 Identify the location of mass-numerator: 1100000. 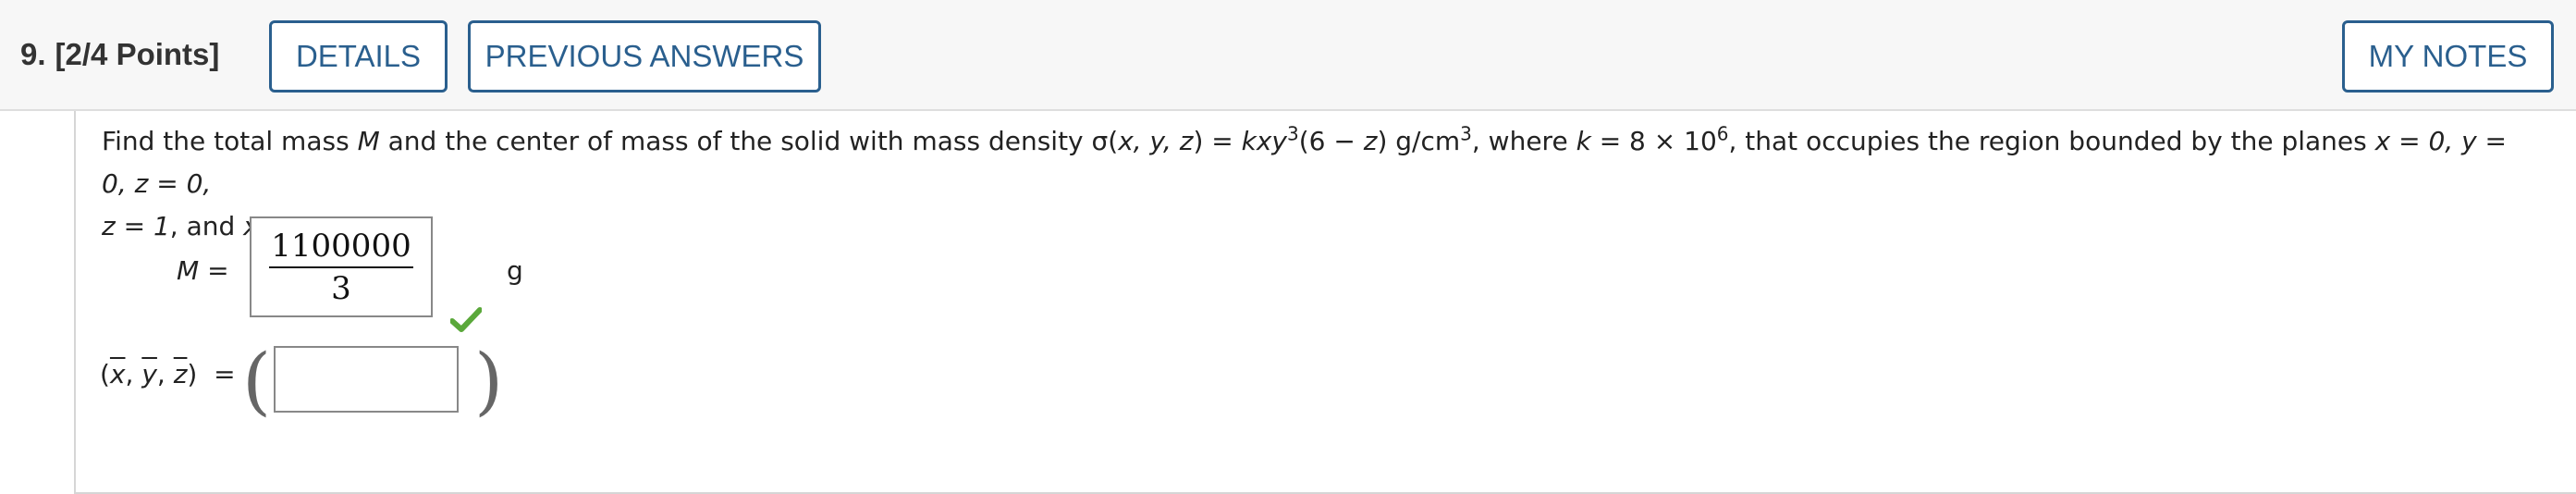
(341, 247).